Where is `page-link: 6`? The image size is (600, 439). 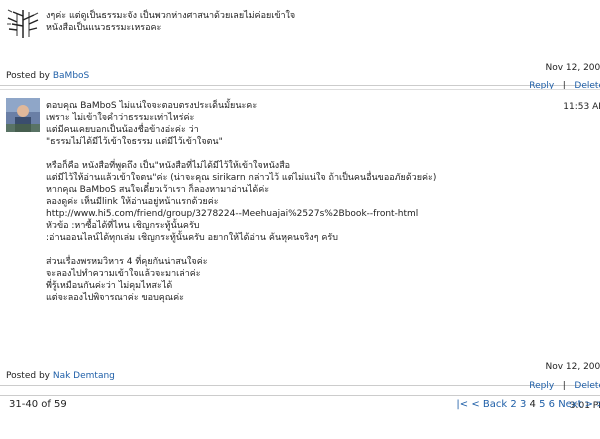
page-link: 6 is located at coordinates (552, 404).